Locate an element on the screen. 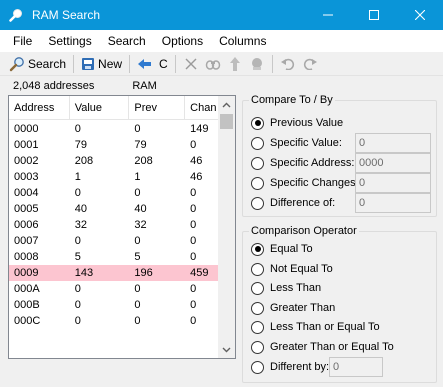 Image resolution: width=443 pixels, height=387 pixels. radio-not-equal-to: Not Equal To is located at coordinates (292, 269).